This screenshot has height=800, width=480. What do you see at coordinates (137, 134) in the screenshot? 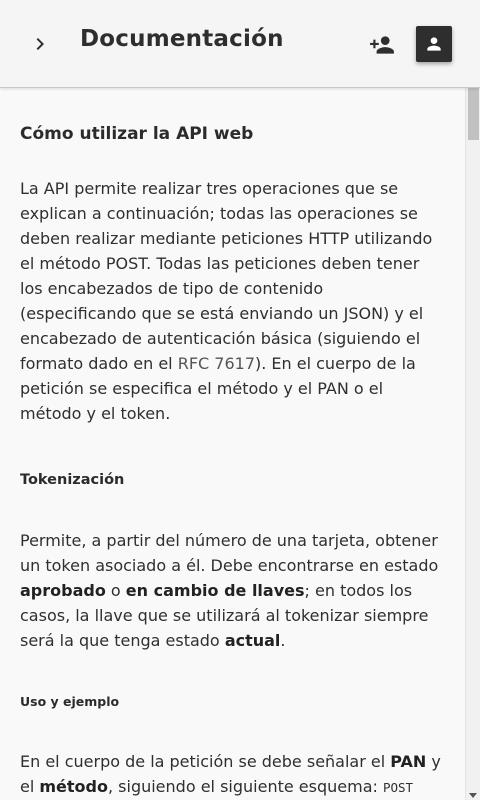
I see `section-title: Cómo utilizar la API web` at bounding box center [137, 134].